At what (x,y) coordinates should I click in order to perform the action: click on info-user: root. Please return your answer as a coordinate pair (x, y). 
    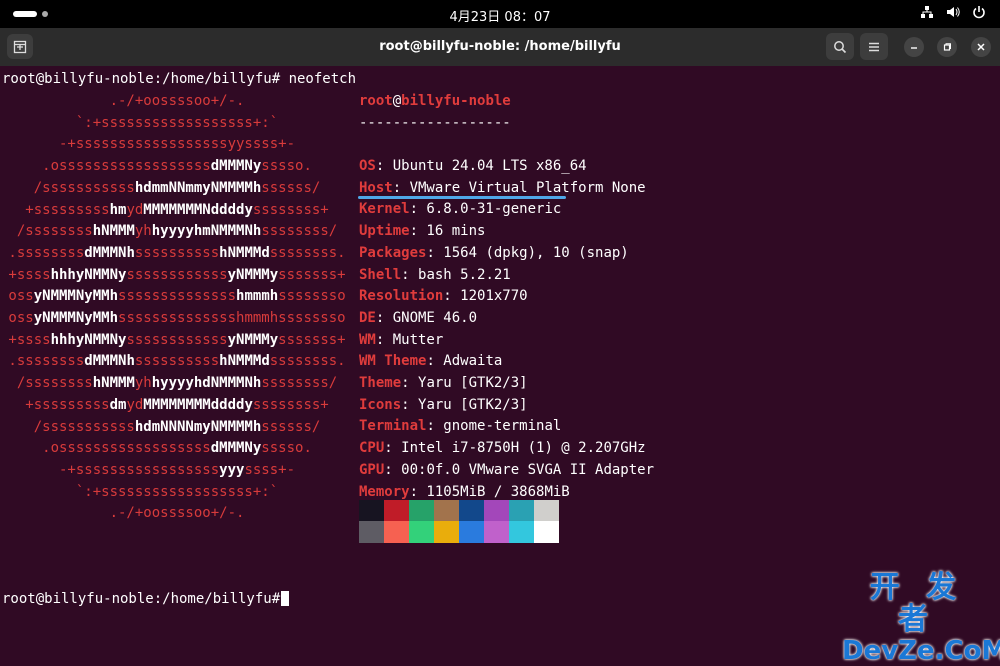
    Looking at the image, I should click on (376, 101).